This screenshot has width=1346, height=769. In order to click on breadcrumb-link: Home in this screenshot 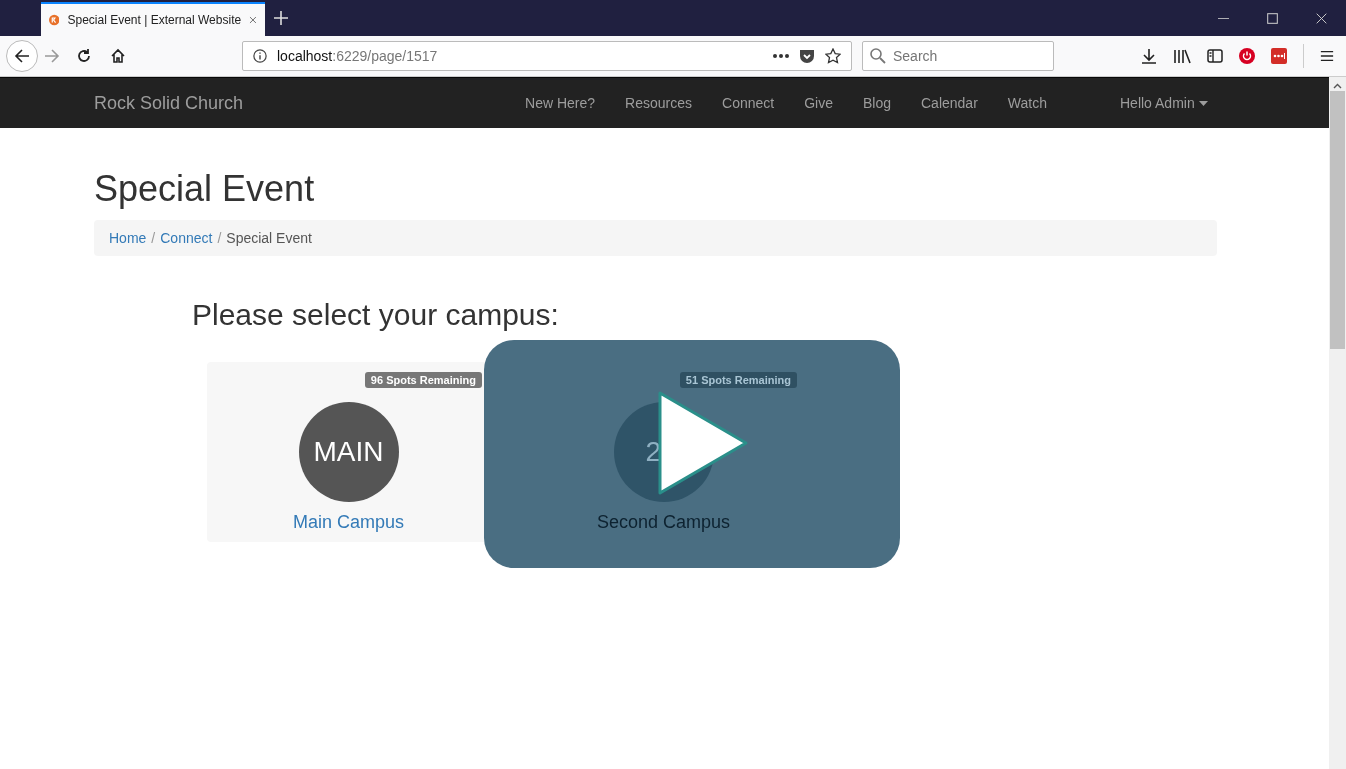, I will do `click(128, 238)`.